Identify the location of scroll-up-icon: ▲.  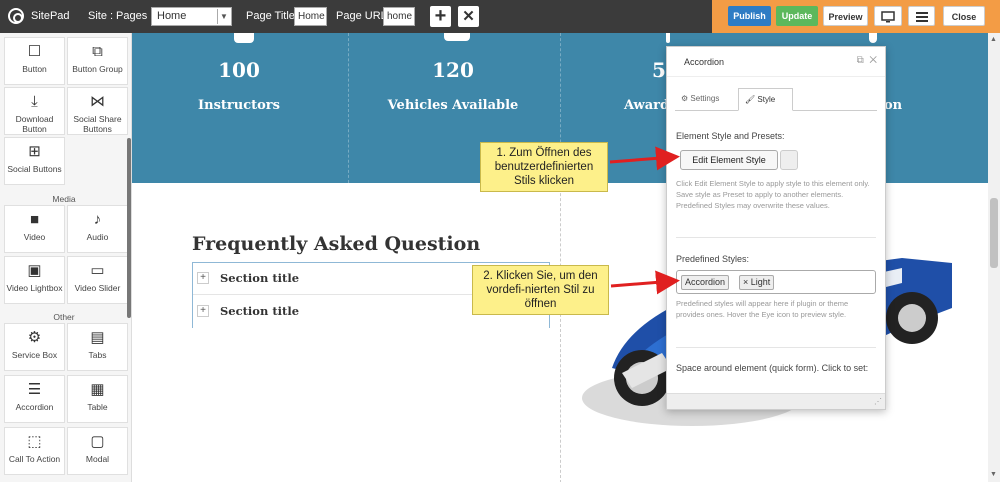
(993, 39).